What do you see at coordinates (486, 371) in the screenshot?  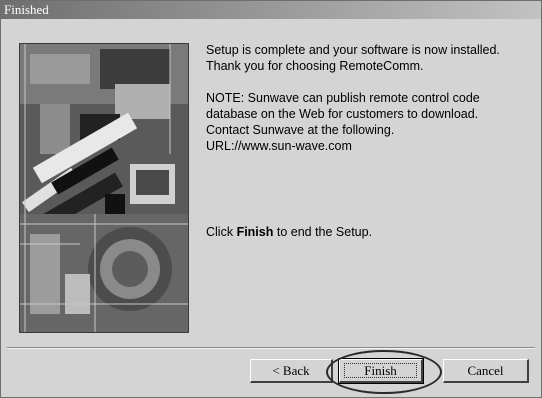 I see `cancel-button: Cancel` at bounding box center [486, 371].